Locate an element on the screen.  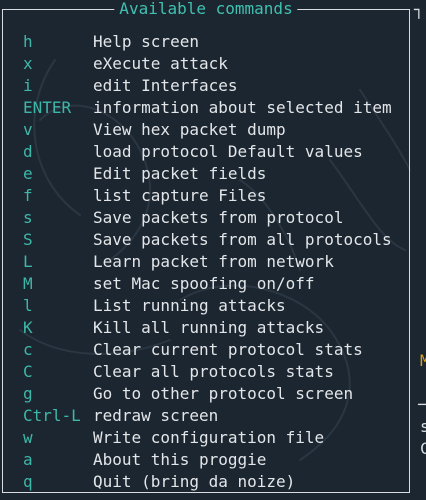
command-description: Kill all running attacks is located at coordinates (209, 327).